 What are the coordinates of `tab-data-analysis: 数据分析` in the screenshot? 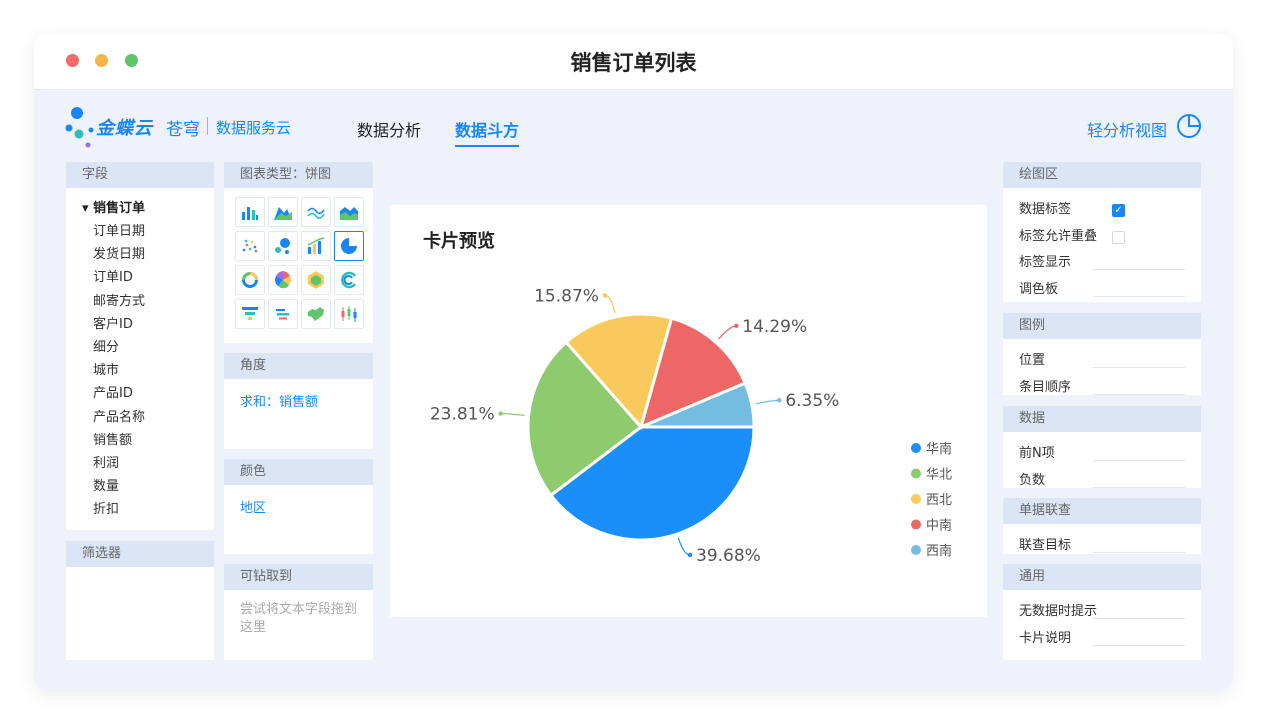 It's located at (389, 129).